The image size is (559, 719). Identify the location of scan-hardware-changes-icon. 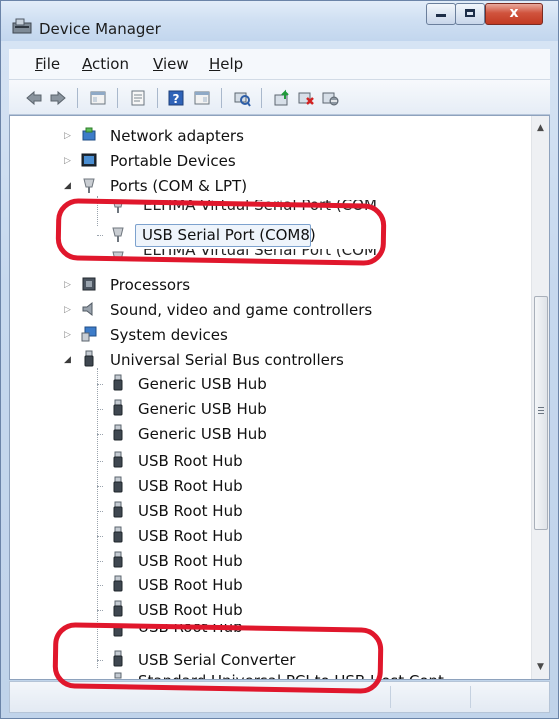
(242, 98).